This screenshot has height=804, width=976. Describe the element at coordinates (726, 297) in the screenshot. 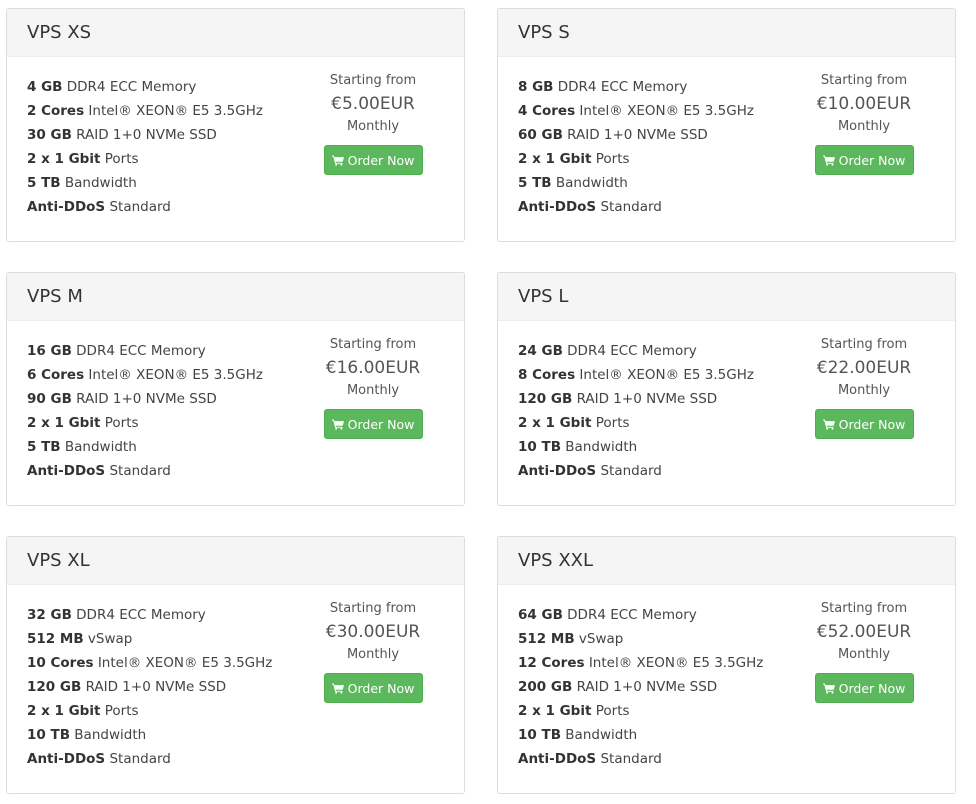

I see `plan-card-header: VPS L` at that location.